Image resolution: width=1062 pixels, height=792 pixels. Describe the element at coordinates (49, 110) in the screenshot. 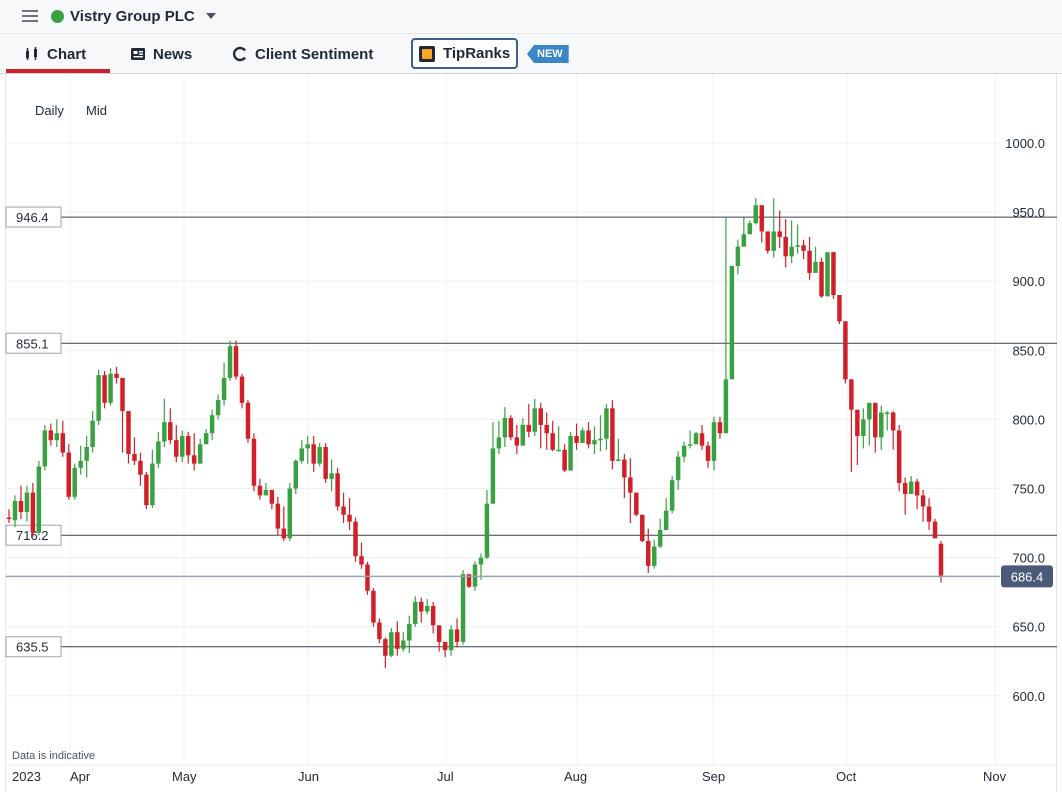

I see `interval-selector: Daily` at that location.